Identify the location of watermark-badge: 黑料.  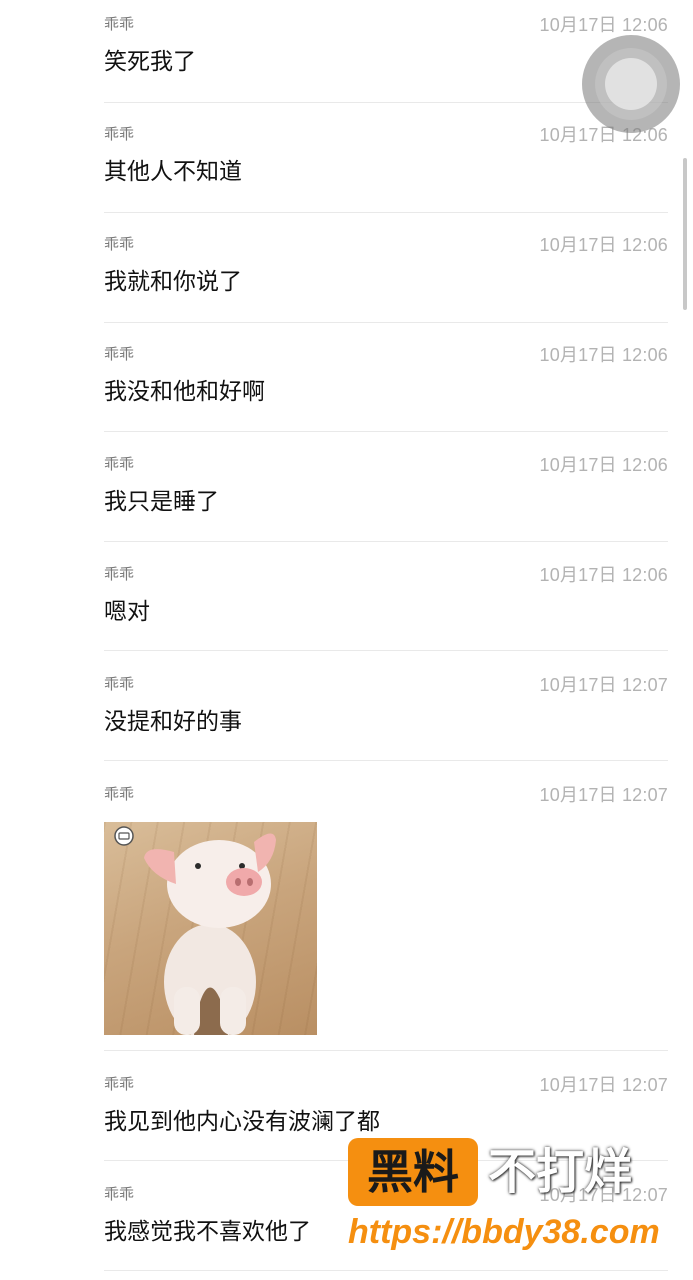
(413, 1172).